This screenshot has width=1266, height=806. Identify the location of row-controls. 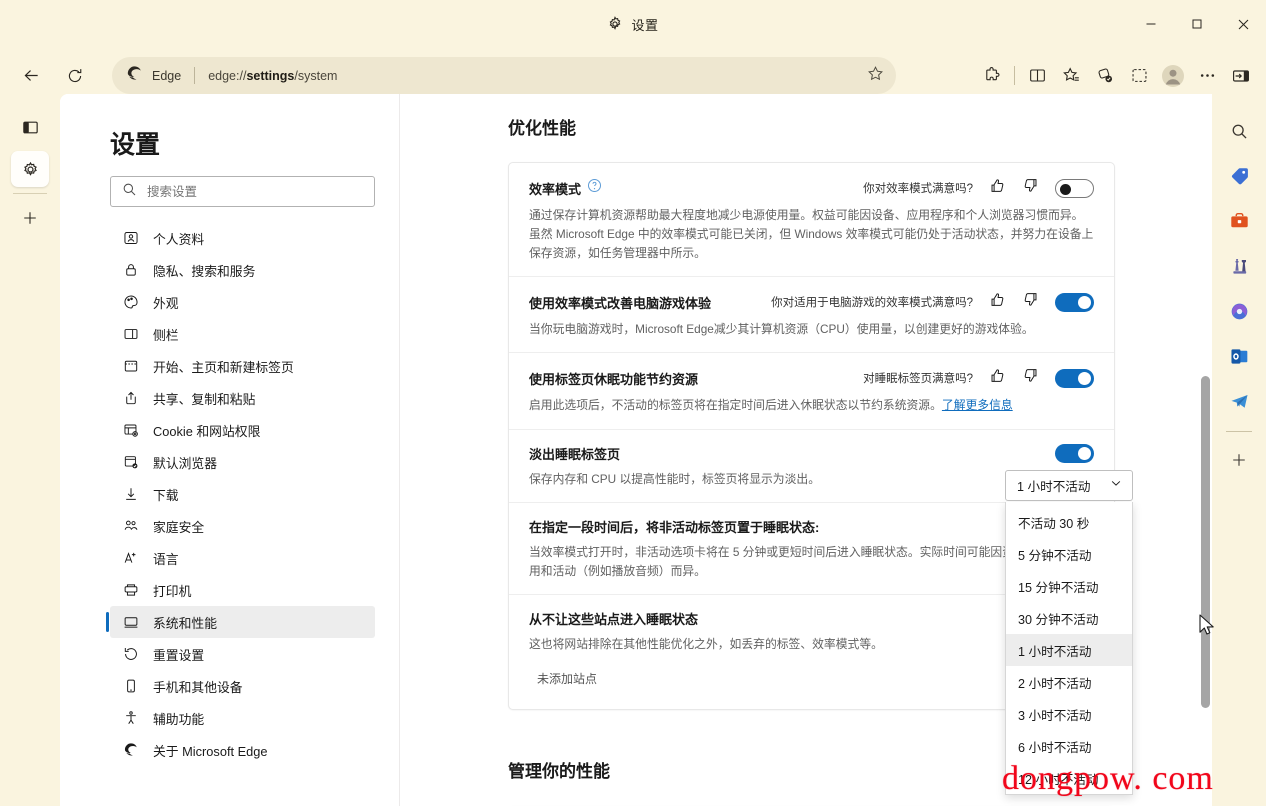
(1074, 453).